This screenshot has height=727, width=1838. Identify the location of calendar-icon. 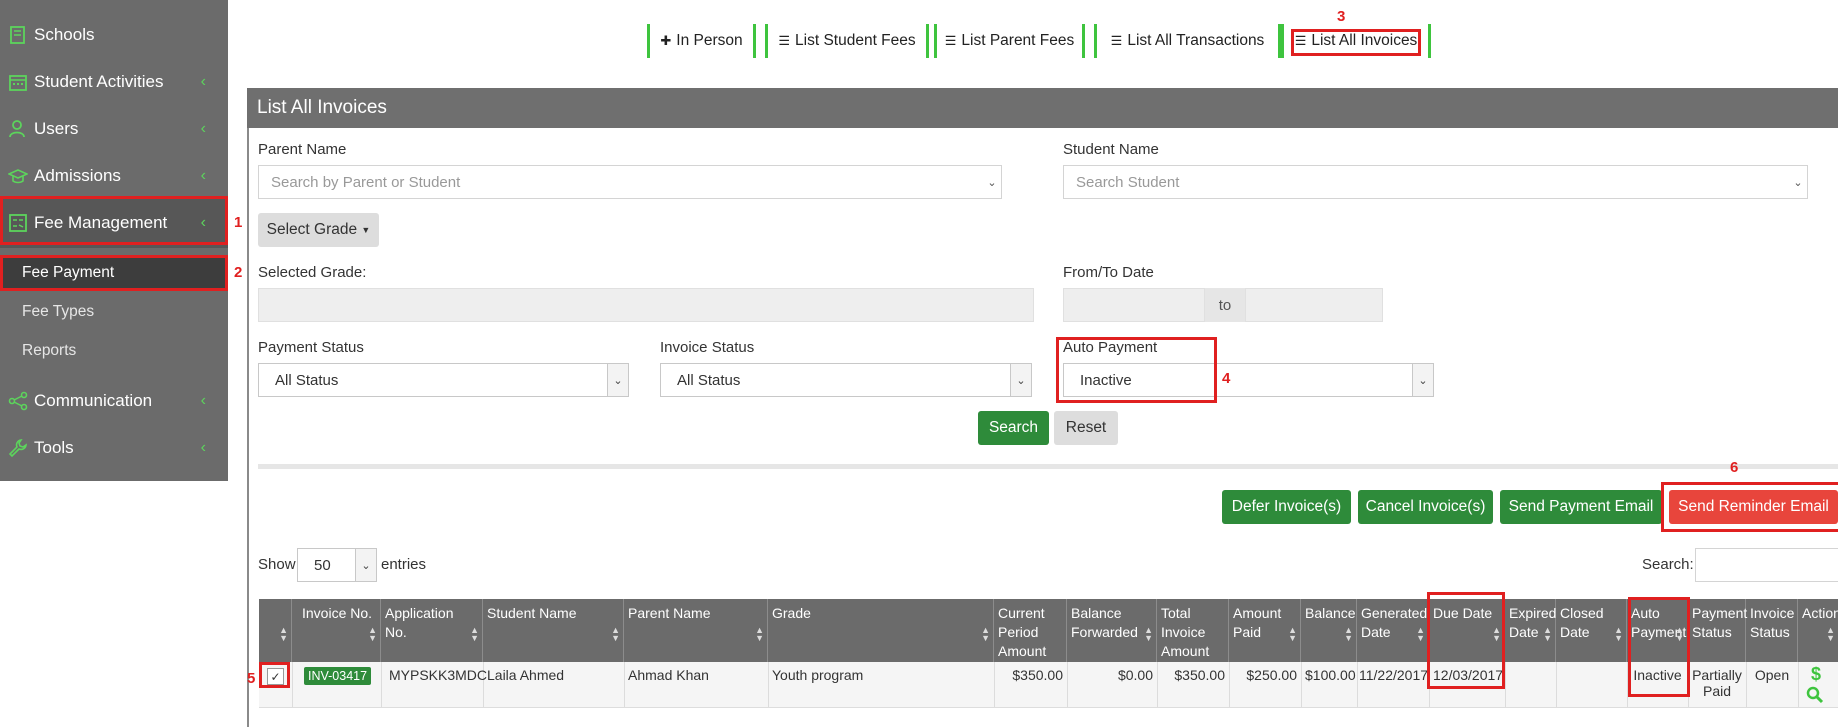
(18, 83).